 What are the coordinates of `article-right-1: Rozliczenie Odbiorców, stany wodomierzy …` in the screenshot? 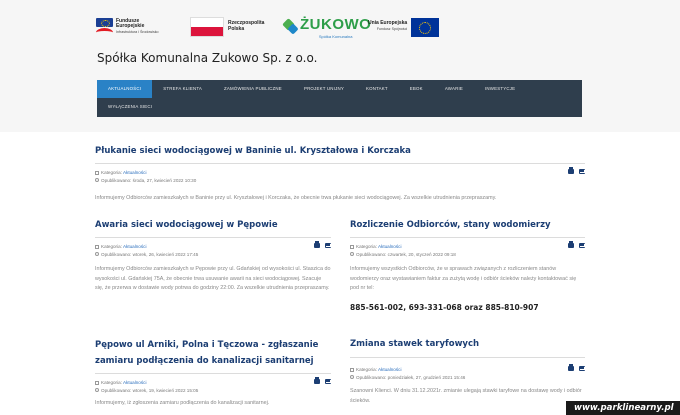 It's located at (467, 265).